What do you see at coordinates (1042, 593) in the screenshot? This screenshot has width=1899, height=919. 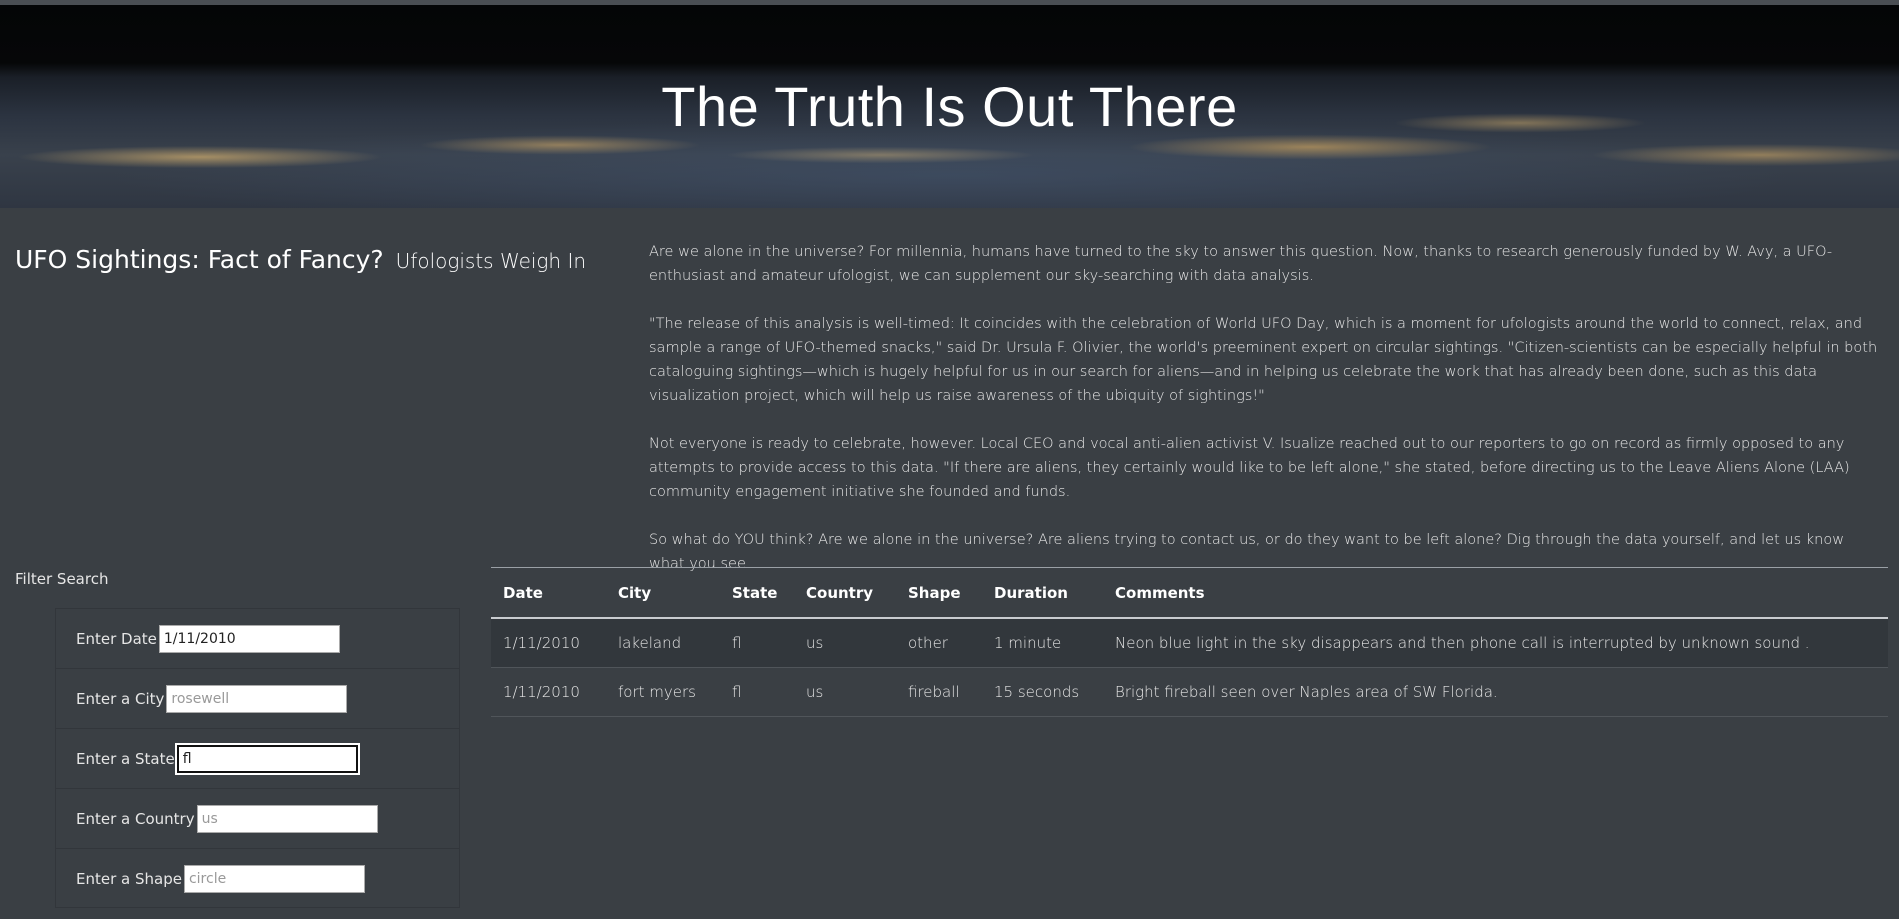 I see `column-header-duration: Duration` at bounding box center [1042, 593].